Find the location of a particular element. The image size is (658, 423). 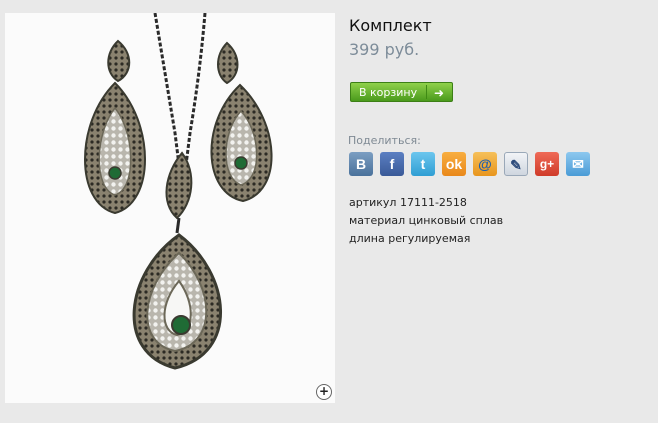

add-to-cart-button: В корзину ➜ is located at coordinates (401, 92).